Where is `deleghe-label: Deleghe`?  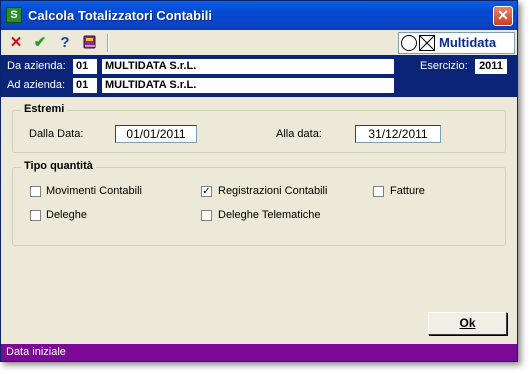
deleghe-label: Deleghe is located at coordinates (66, 215).